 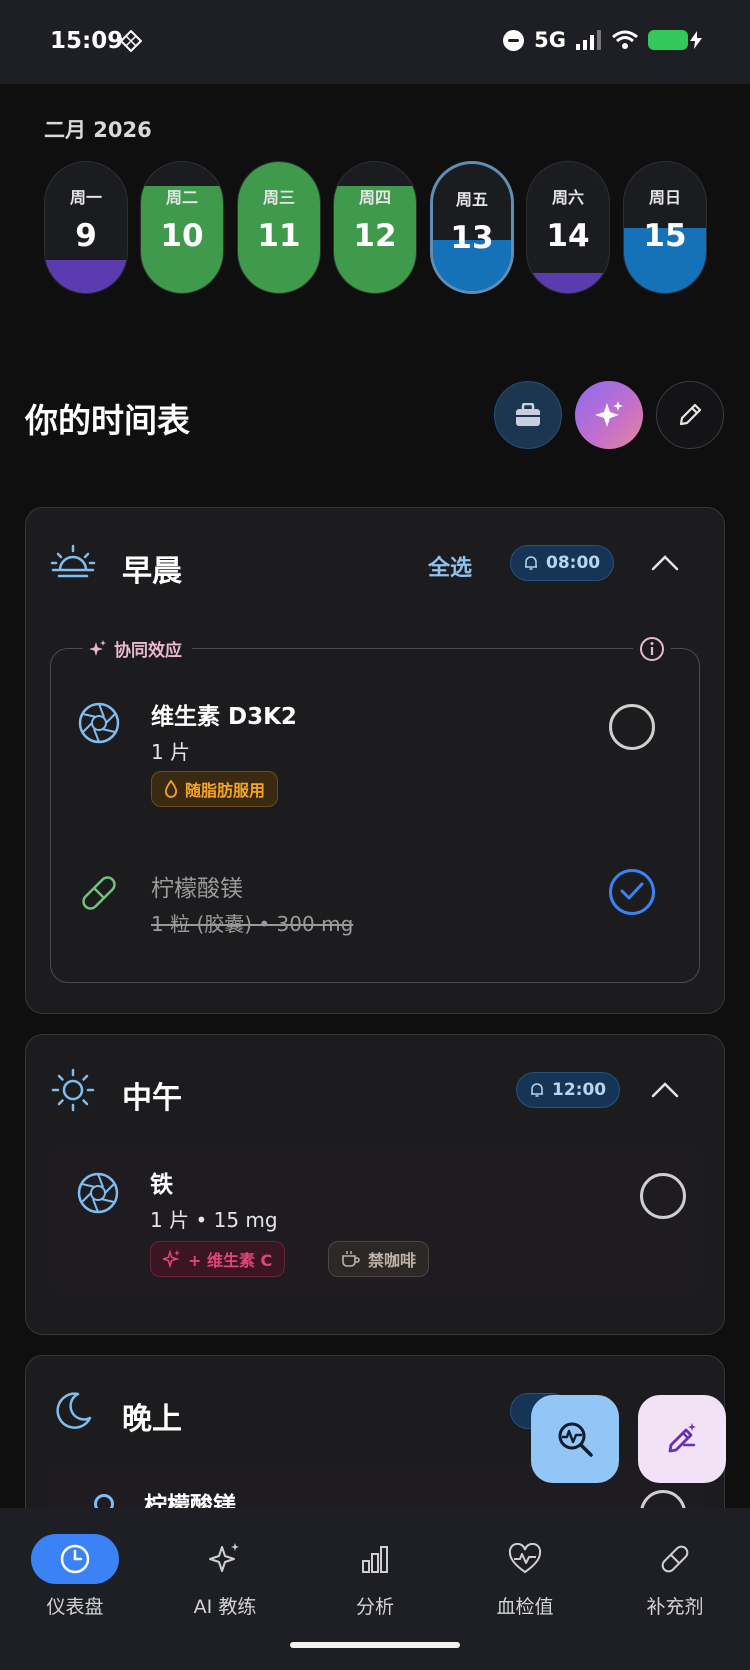 I want to click on alarm-badge: 08:00, so click(x=562, y=563).